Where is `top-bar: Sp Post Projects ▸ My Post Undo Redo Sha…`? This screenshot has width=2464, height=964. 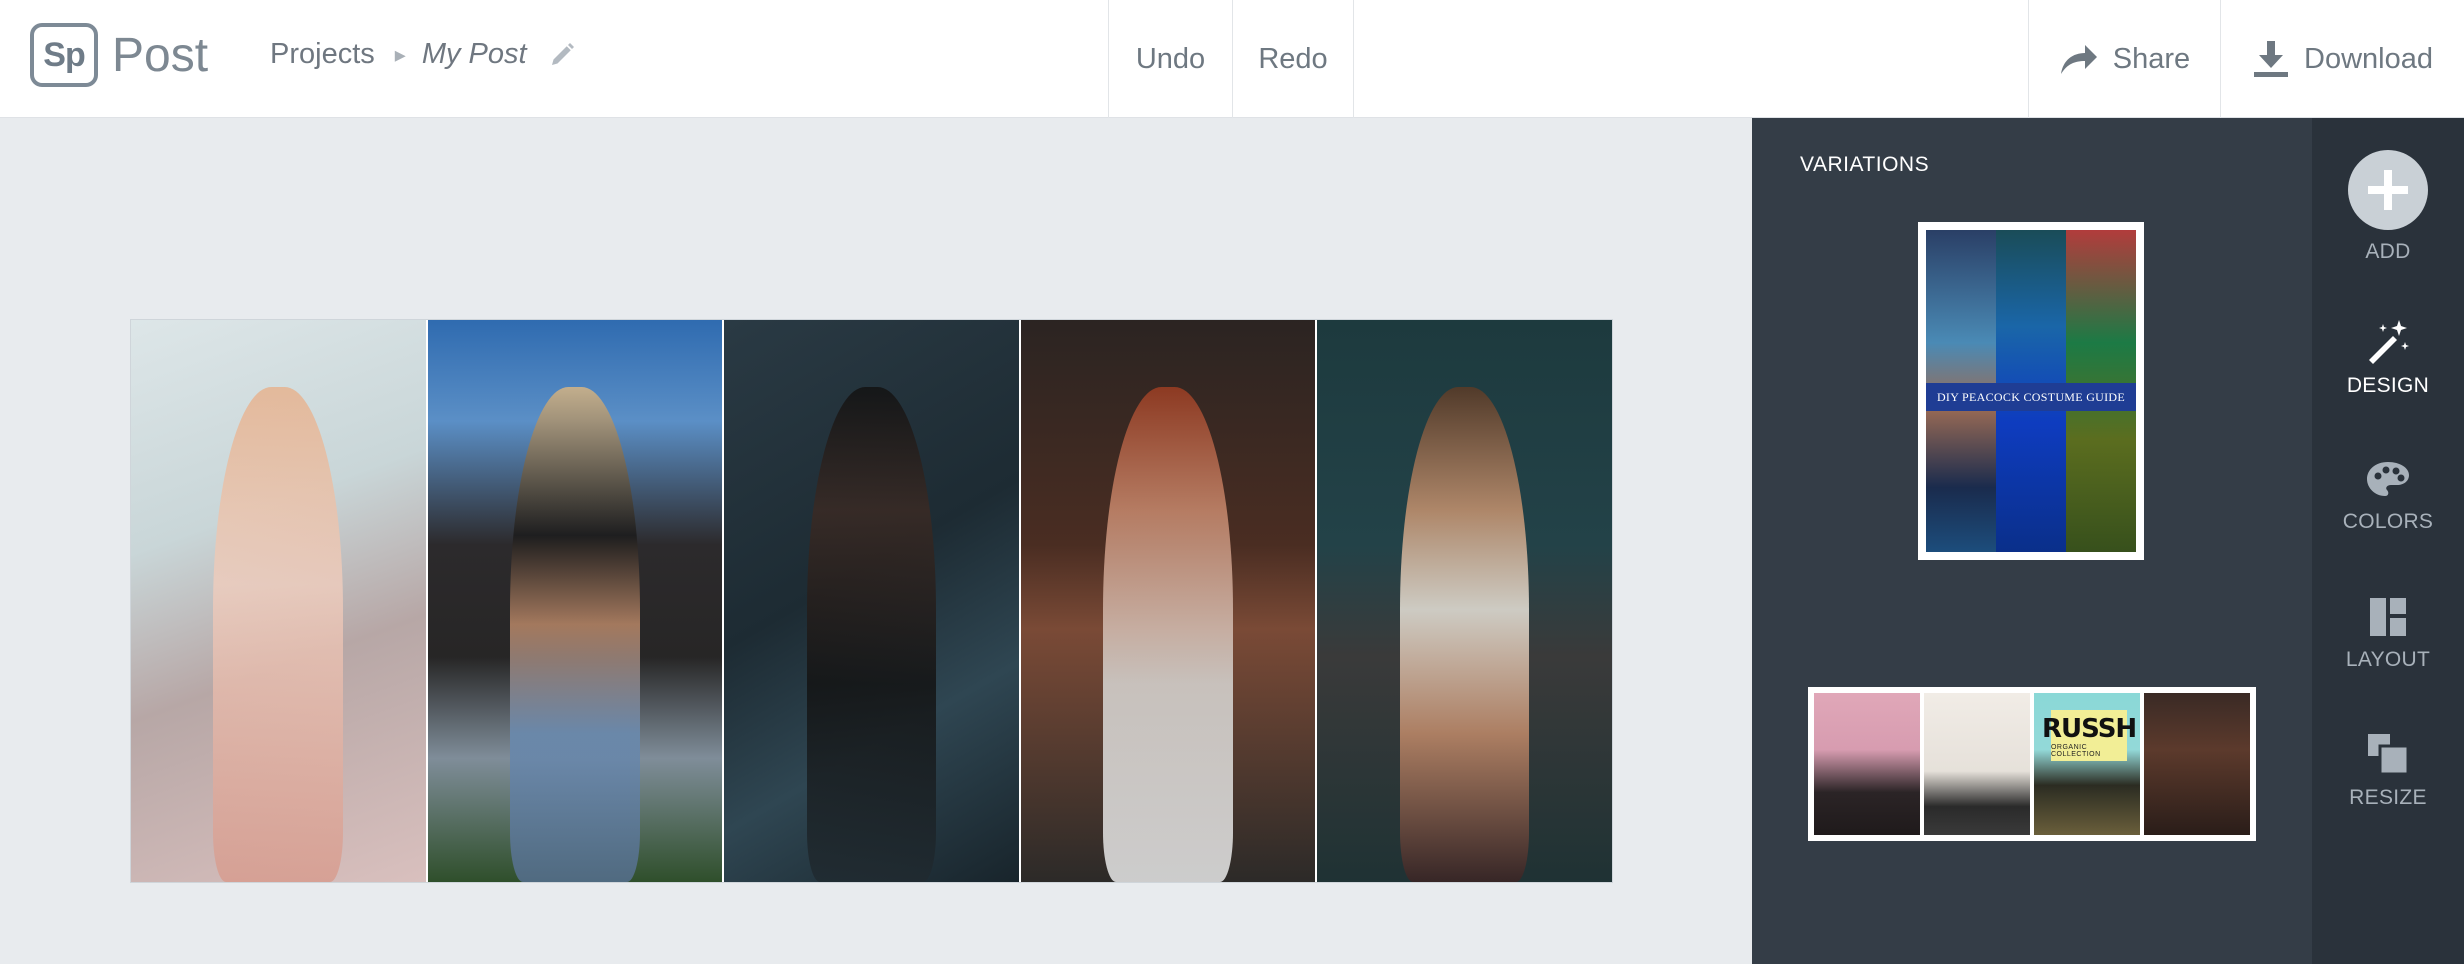 top-bar: Sp Post Projects ▸ My Post Undo Redo Sha… is located at coordinates (1232, 59).